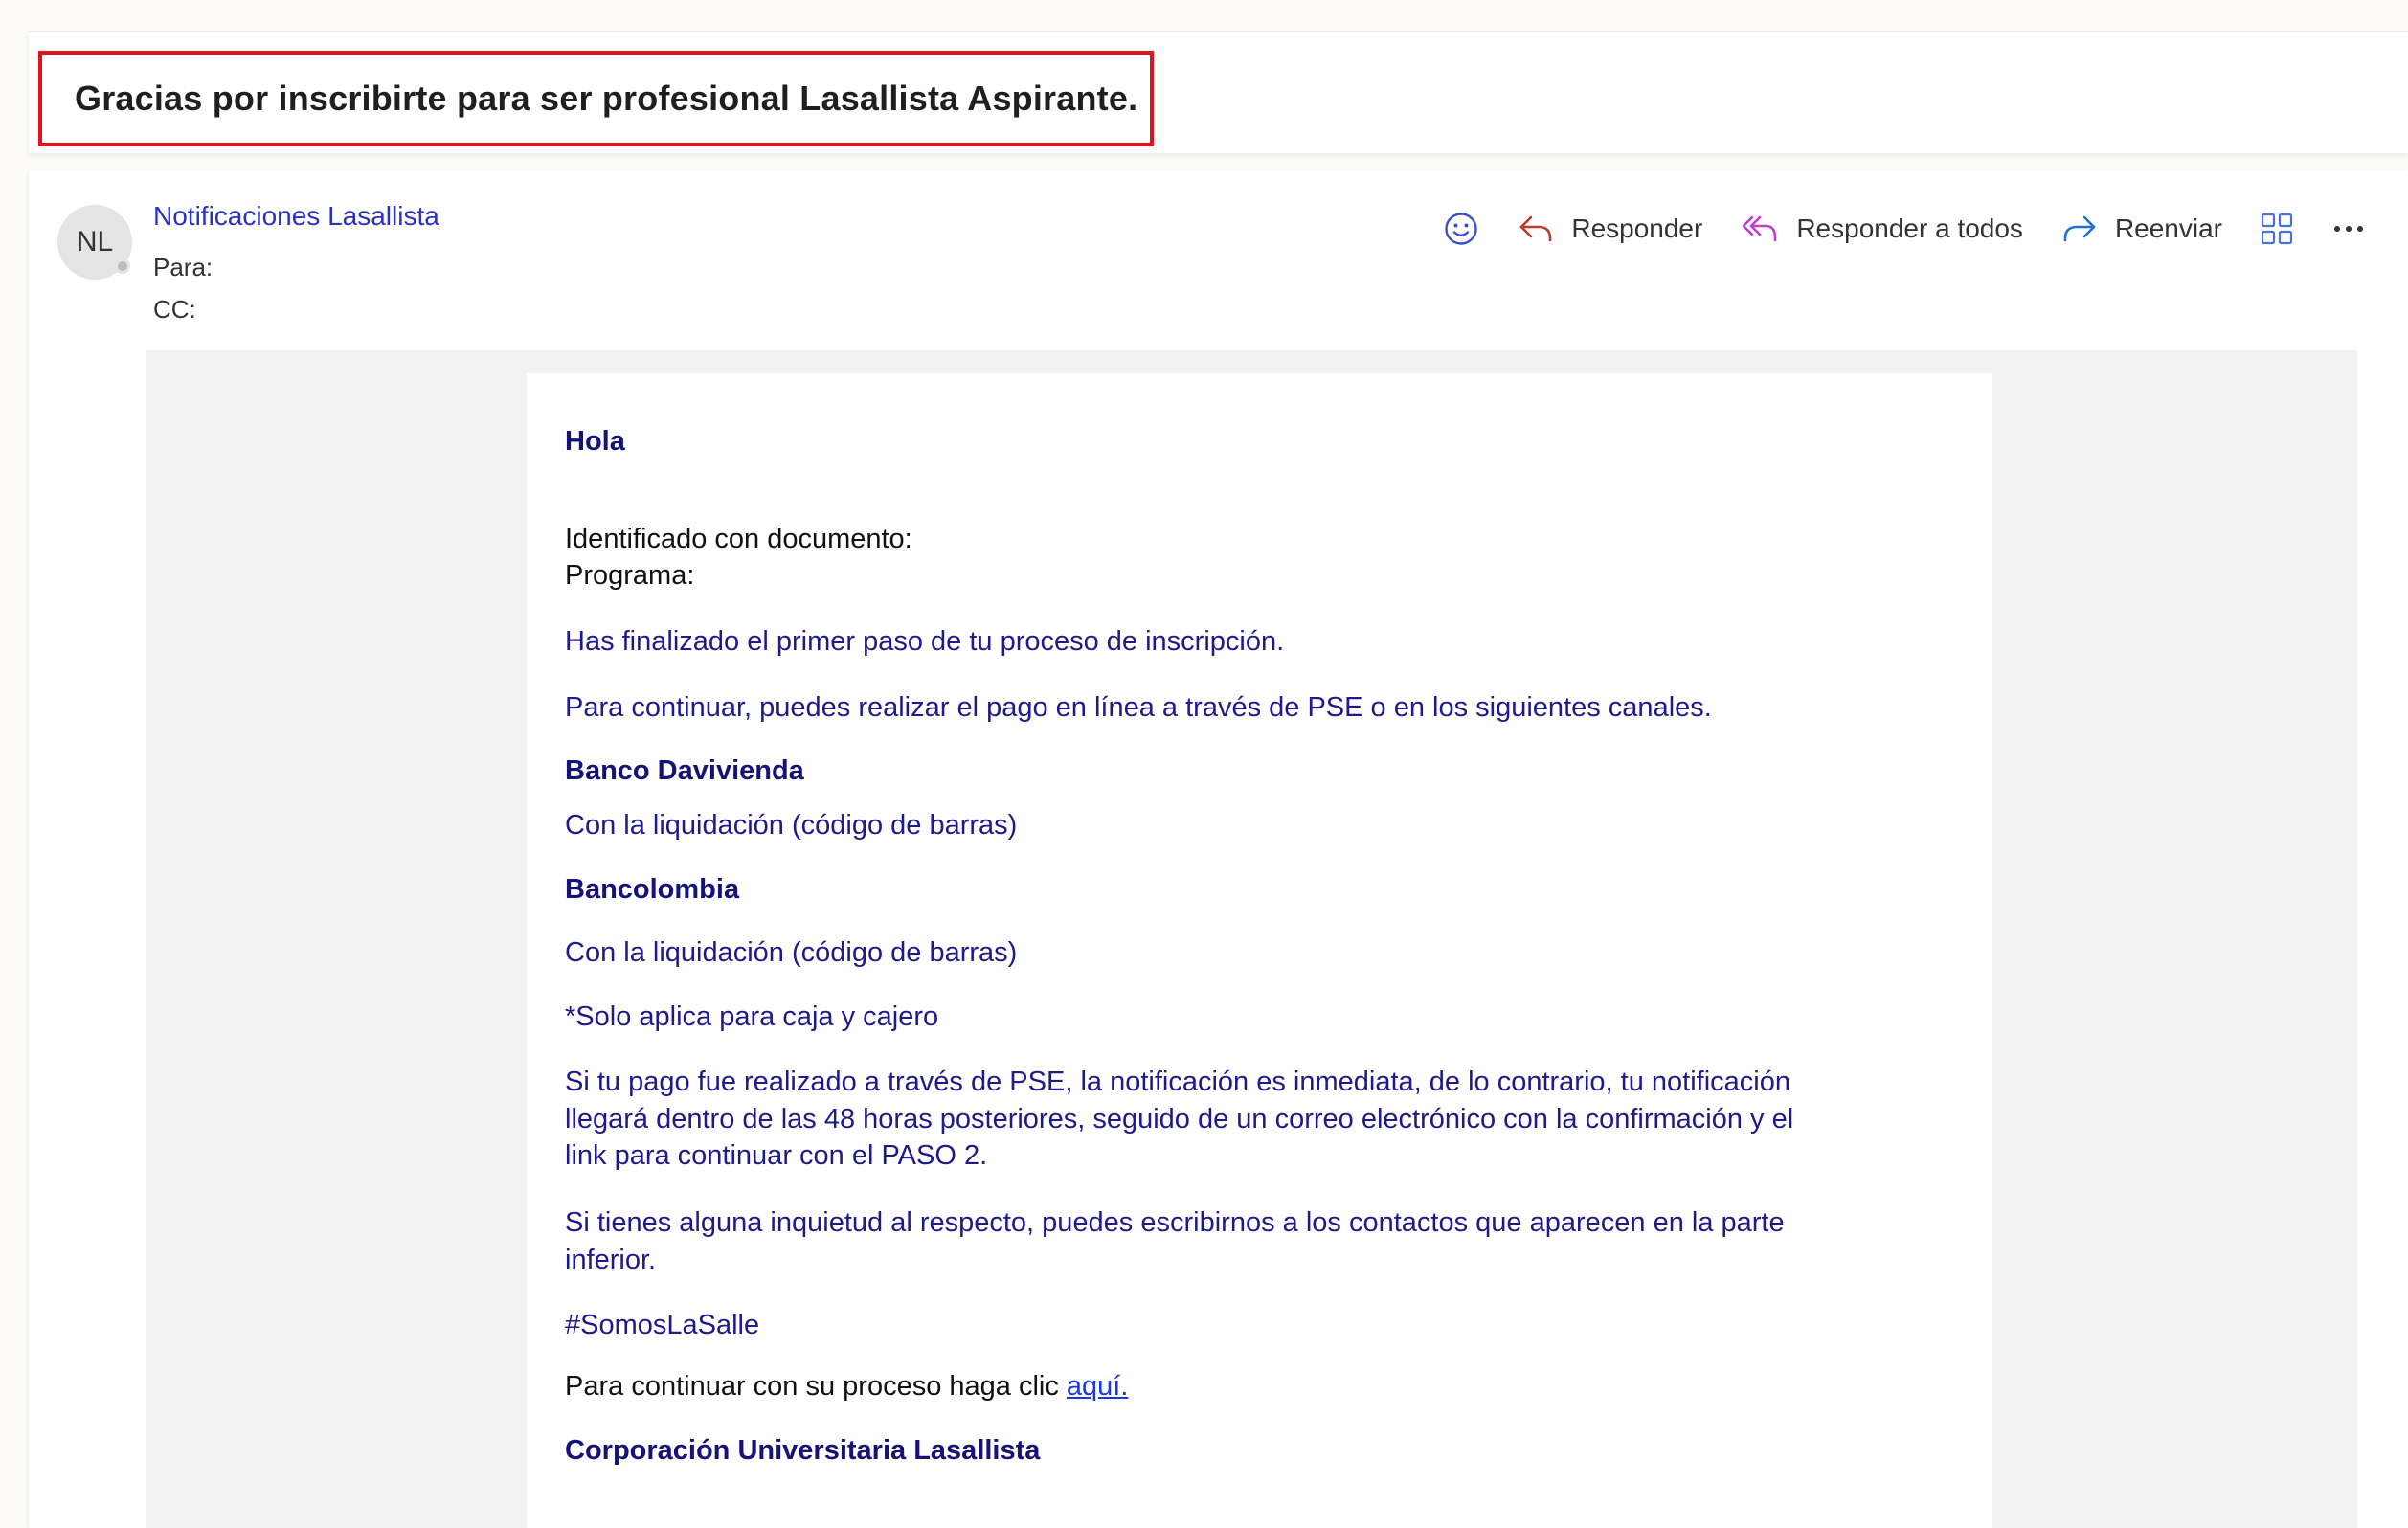 This screenshot has width=2408, height=1528. I want to click on avatar: NL, so click(95, 242).